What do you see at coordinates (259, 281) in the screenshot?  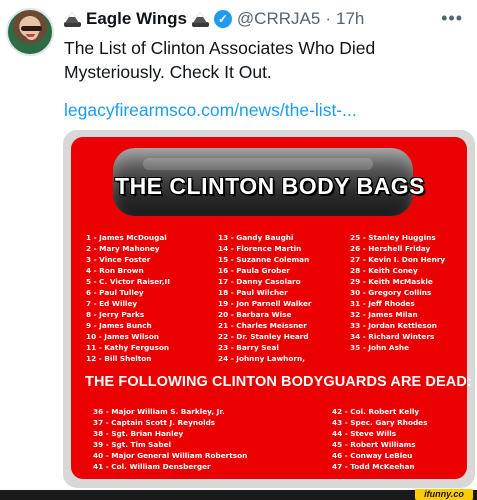 I see `name-entry: 17 - Danny Casolaro` at bounding box center [259, 281].